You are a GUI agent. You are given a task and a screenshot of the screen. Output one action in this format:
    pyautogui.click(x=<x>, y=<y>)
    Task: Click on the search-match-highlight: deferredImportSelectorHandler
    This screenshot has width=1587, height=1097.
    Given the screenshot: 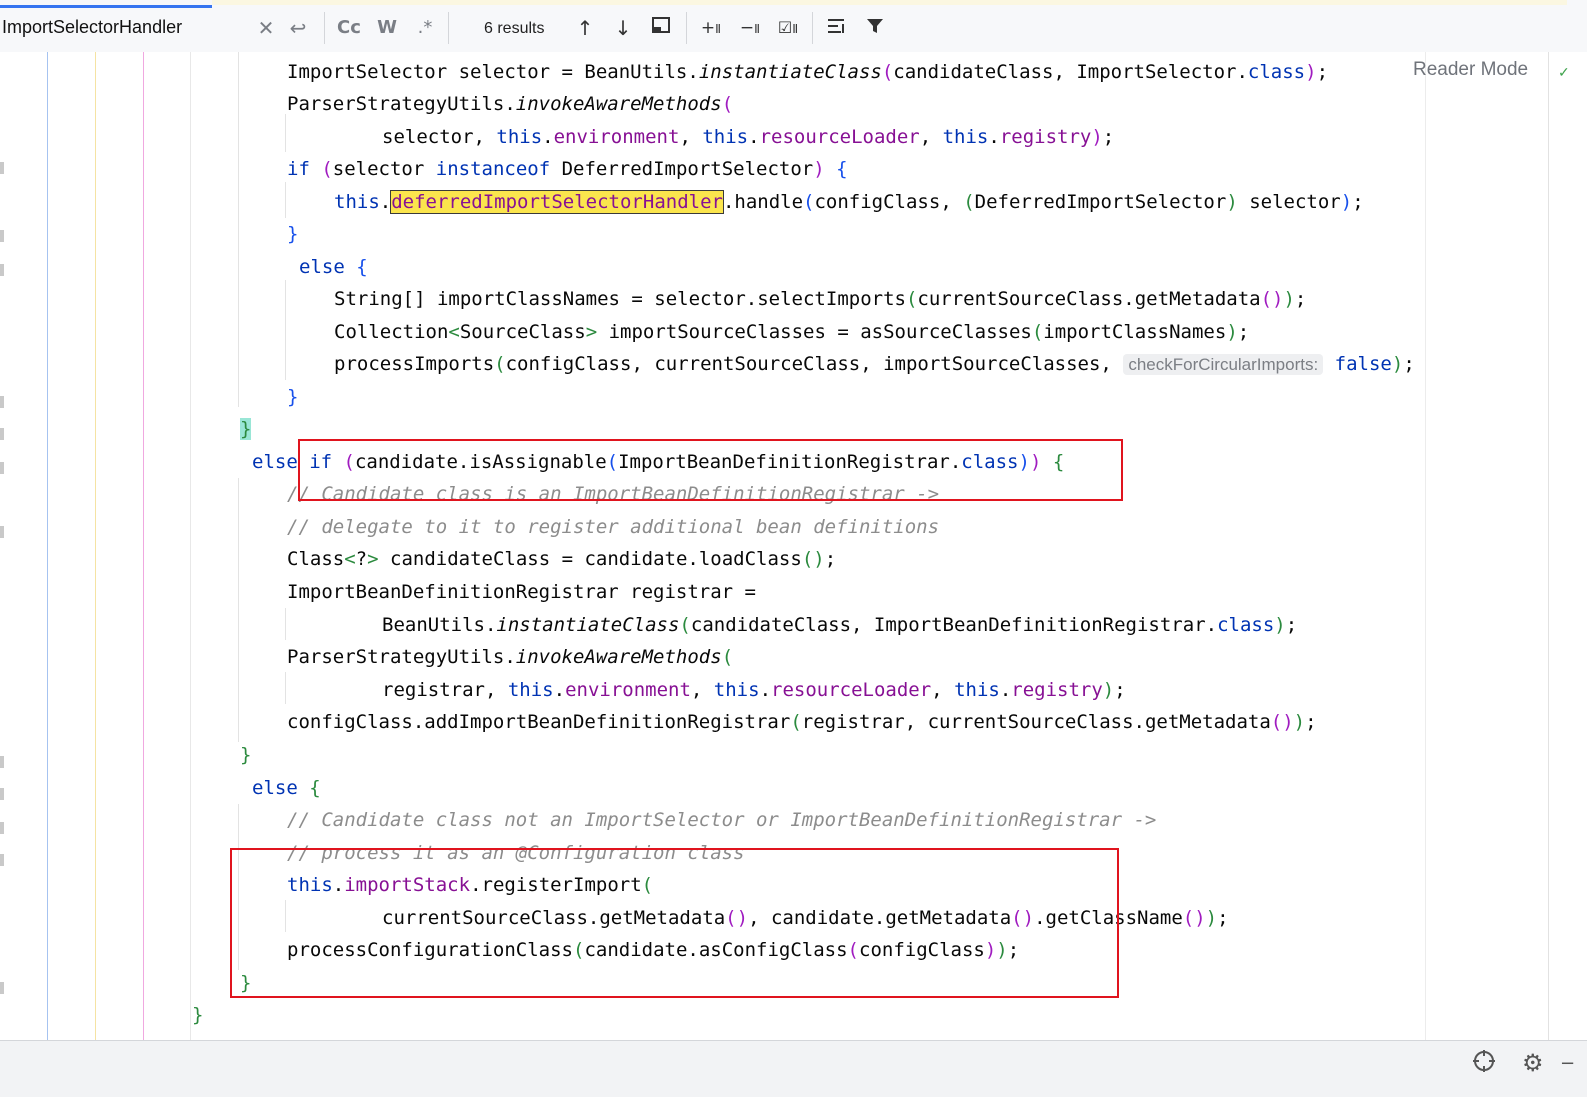 What is the action you would take?
    pyautogui.click(x=557, y=202)
    